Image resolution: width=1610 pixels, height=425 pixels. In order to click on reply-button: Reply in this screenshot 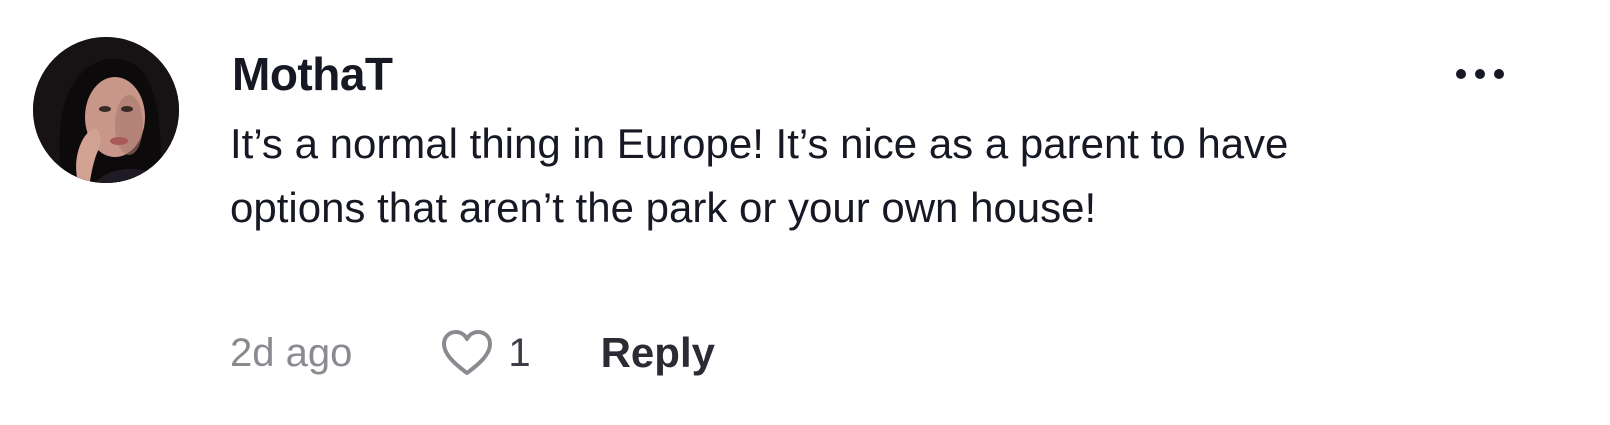, I will do `click(658, 353)`.